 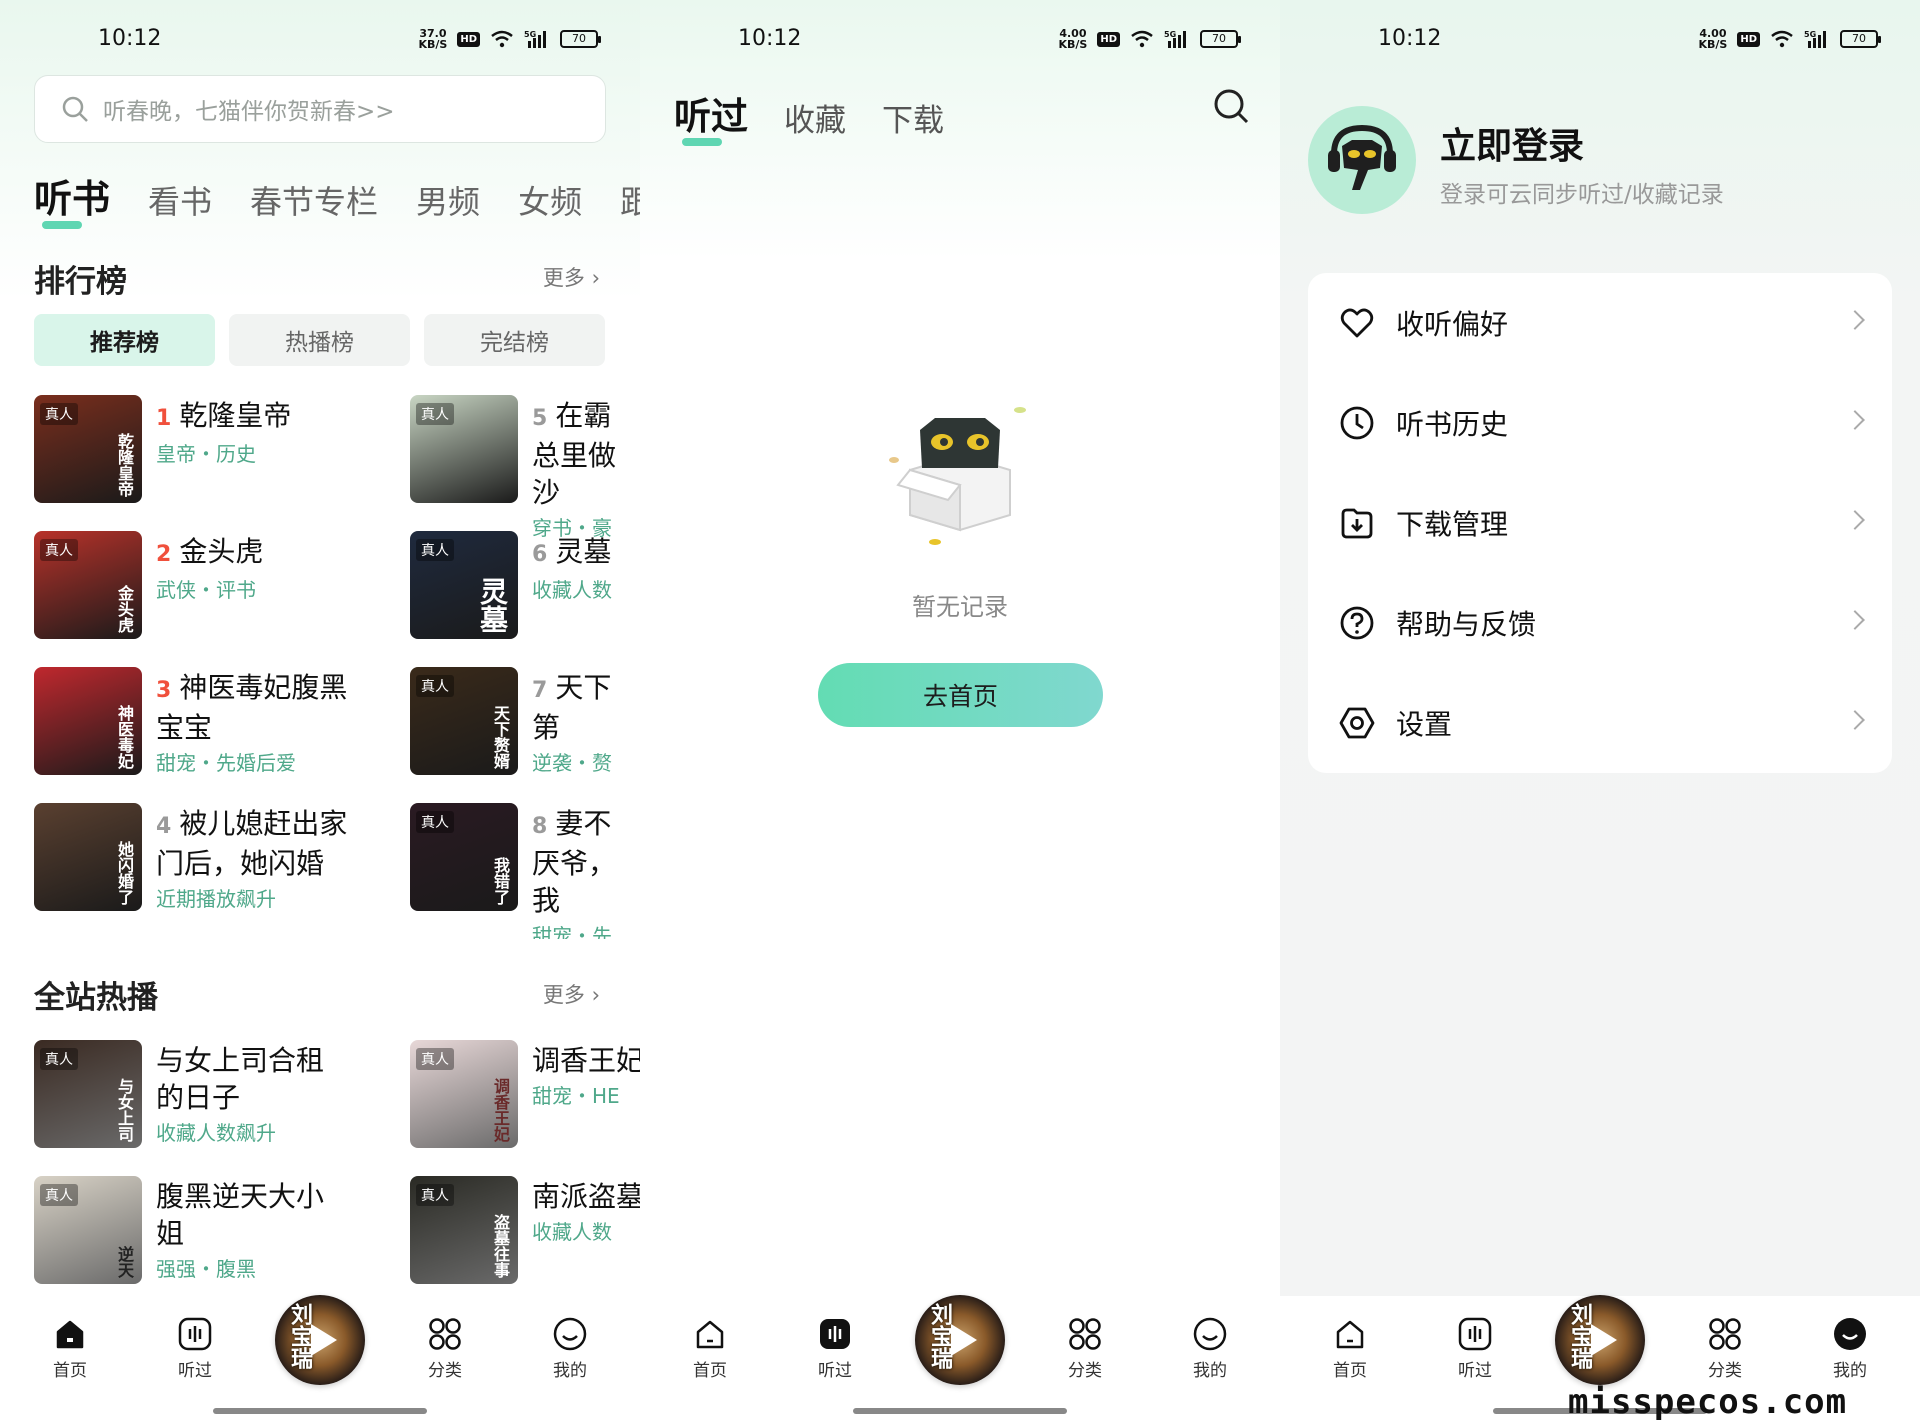 What do you see at coordinates (194, 599) in the screenshot?
I see `list-item: 真人 金头虎 2 金头虎 武侠・评书` at bounding box center [194, 599].